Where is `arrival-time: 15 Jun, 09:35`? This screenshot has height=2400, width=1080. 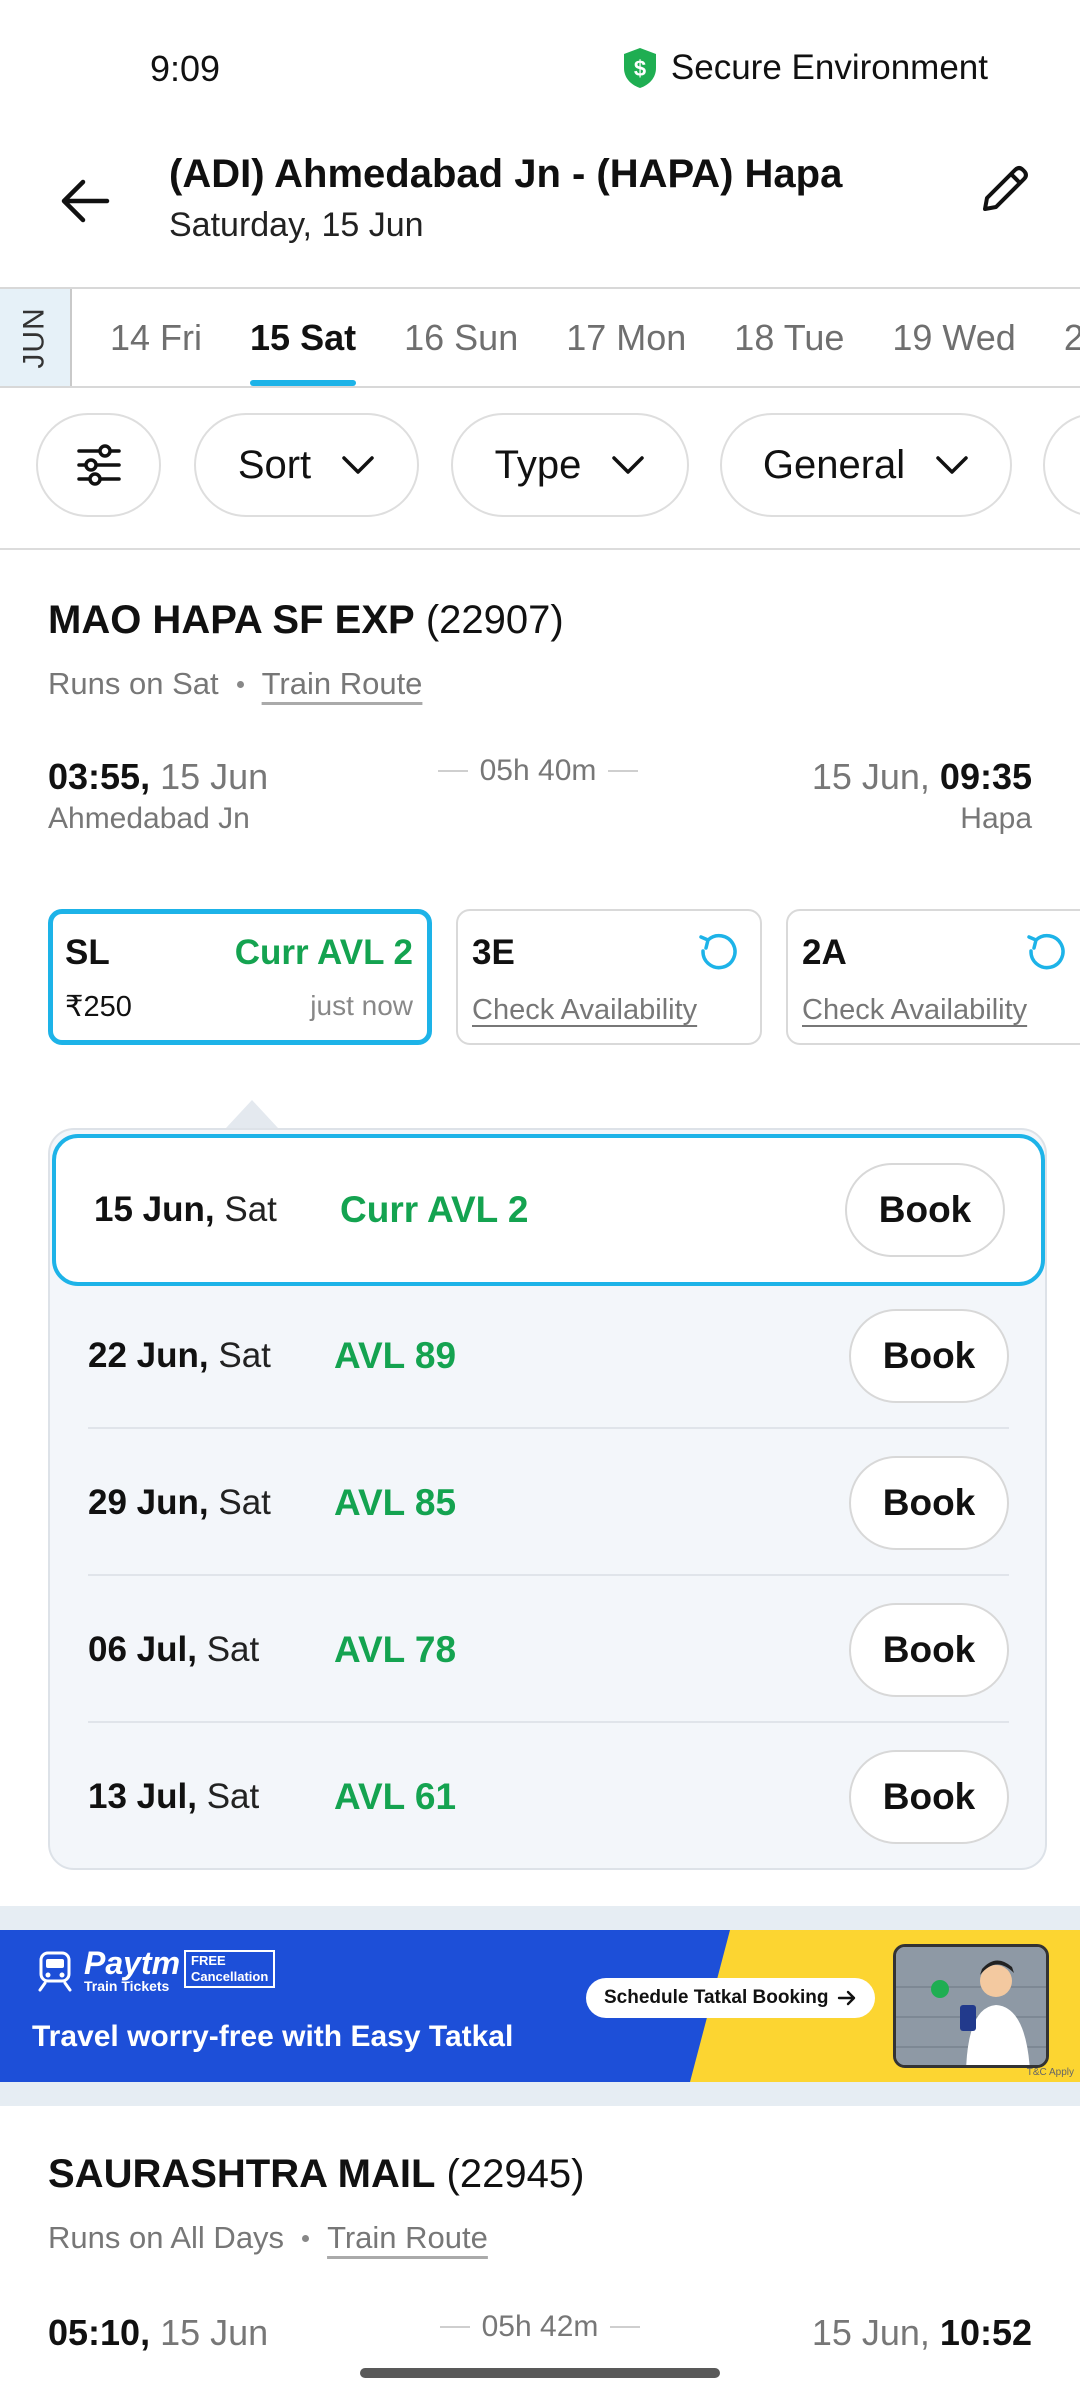 arrival-time: 15 Jun, 09:35 is located at coordinates (921, 776).